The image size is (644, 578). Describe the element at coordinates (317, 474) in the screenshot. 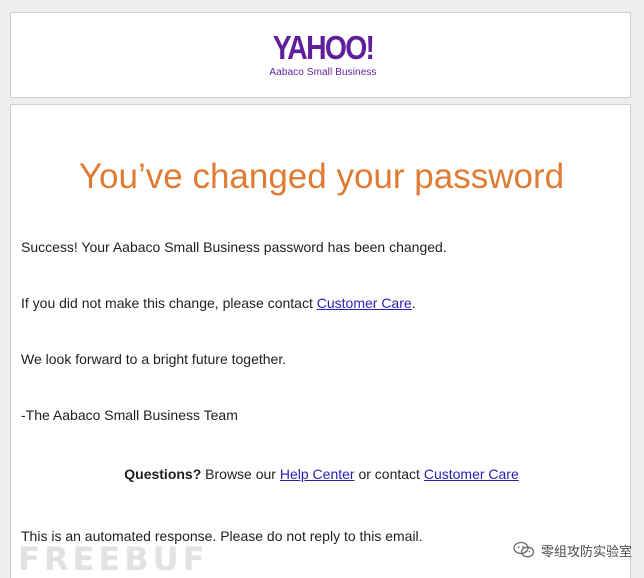

I see `help-center-link: Help Center` at that location.